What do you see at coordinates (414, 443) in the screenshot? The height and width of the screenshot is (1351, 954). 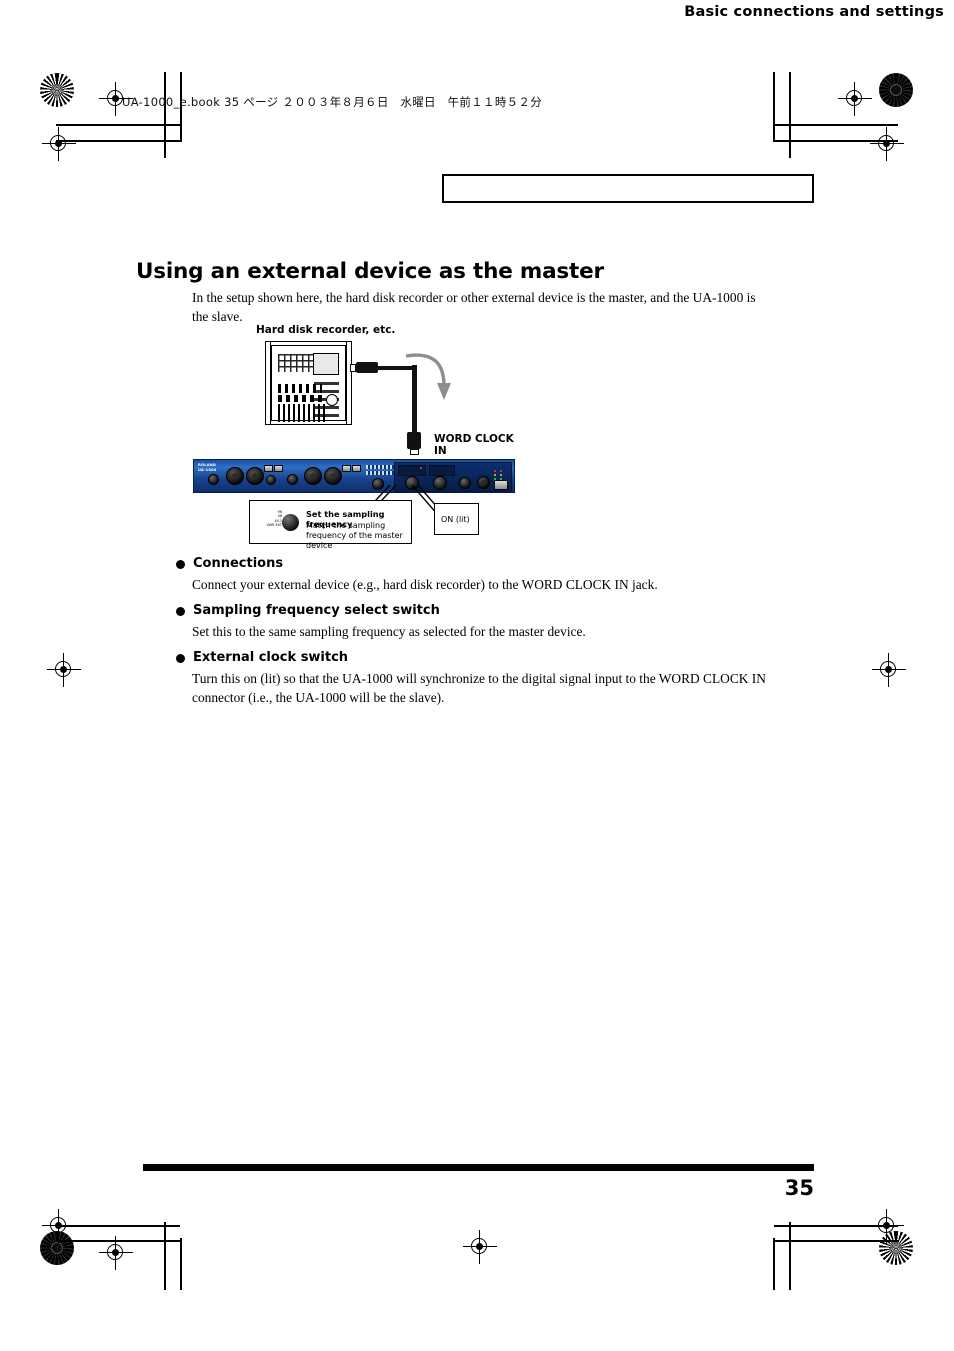 I see `cable-plug-bnc` at bounding box center [414, 443].